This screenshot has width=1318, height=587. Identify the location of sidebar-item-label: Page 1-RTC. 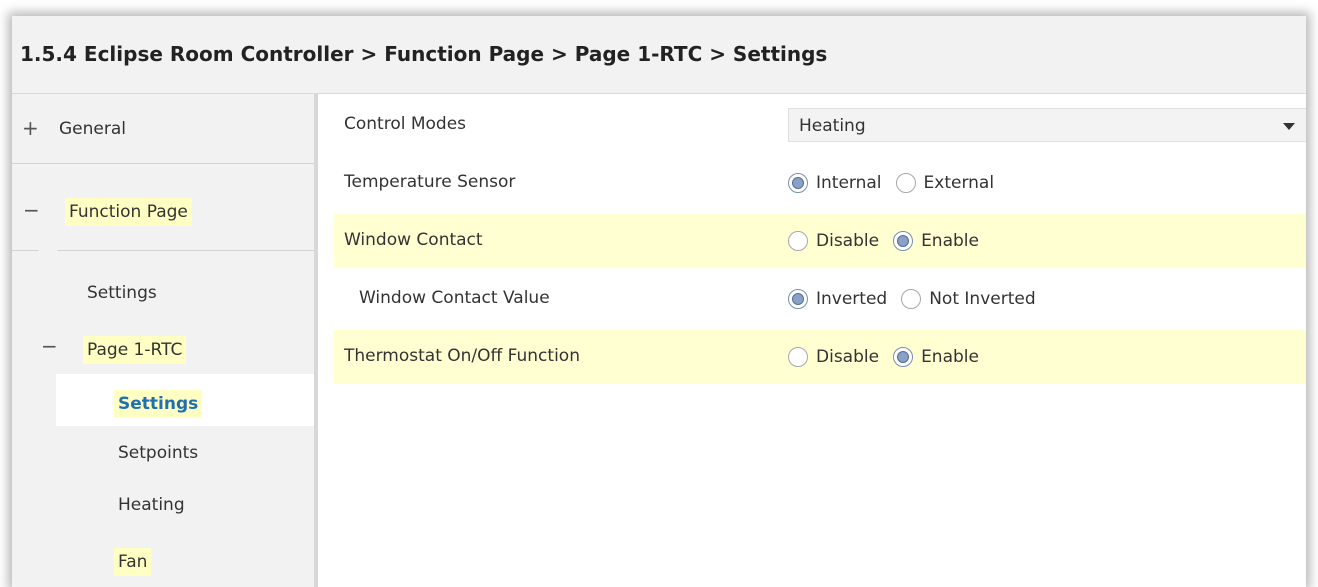
(135, 350).